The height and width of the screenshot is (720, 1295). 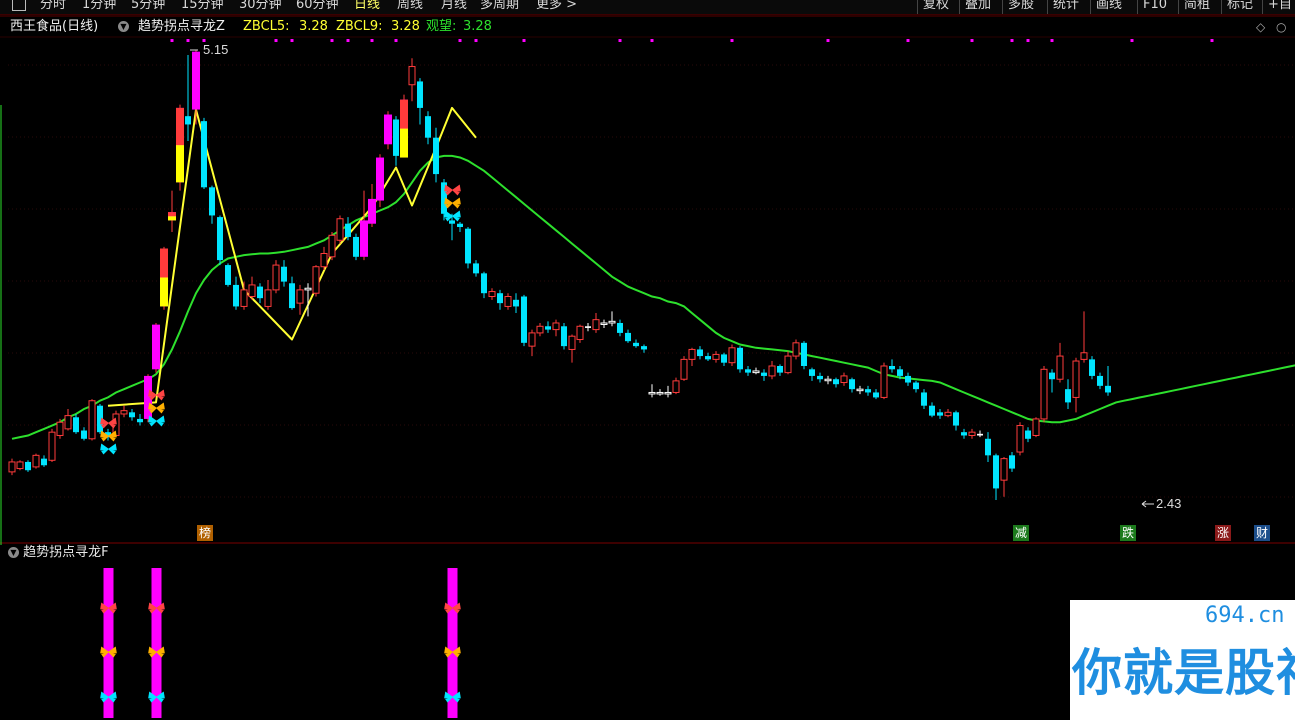 What do you see at coordinates (215, 49) in the screenshot?
I see `high-price-label: 5.15` at bounding box center [215, 49].